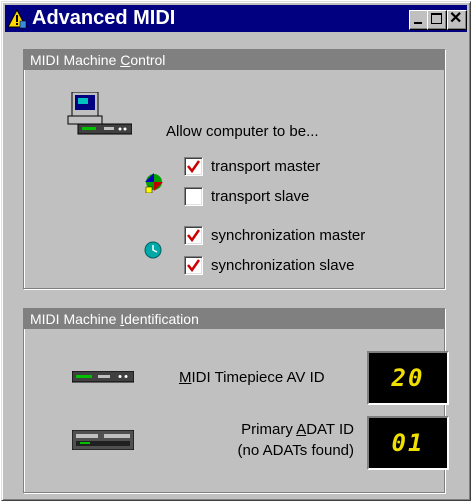 Image resolution: width=472 pixels, height=503 pixels. Describe the element at coordinates (153, 250) in the screenshot. I see `clock-icon` at that location.